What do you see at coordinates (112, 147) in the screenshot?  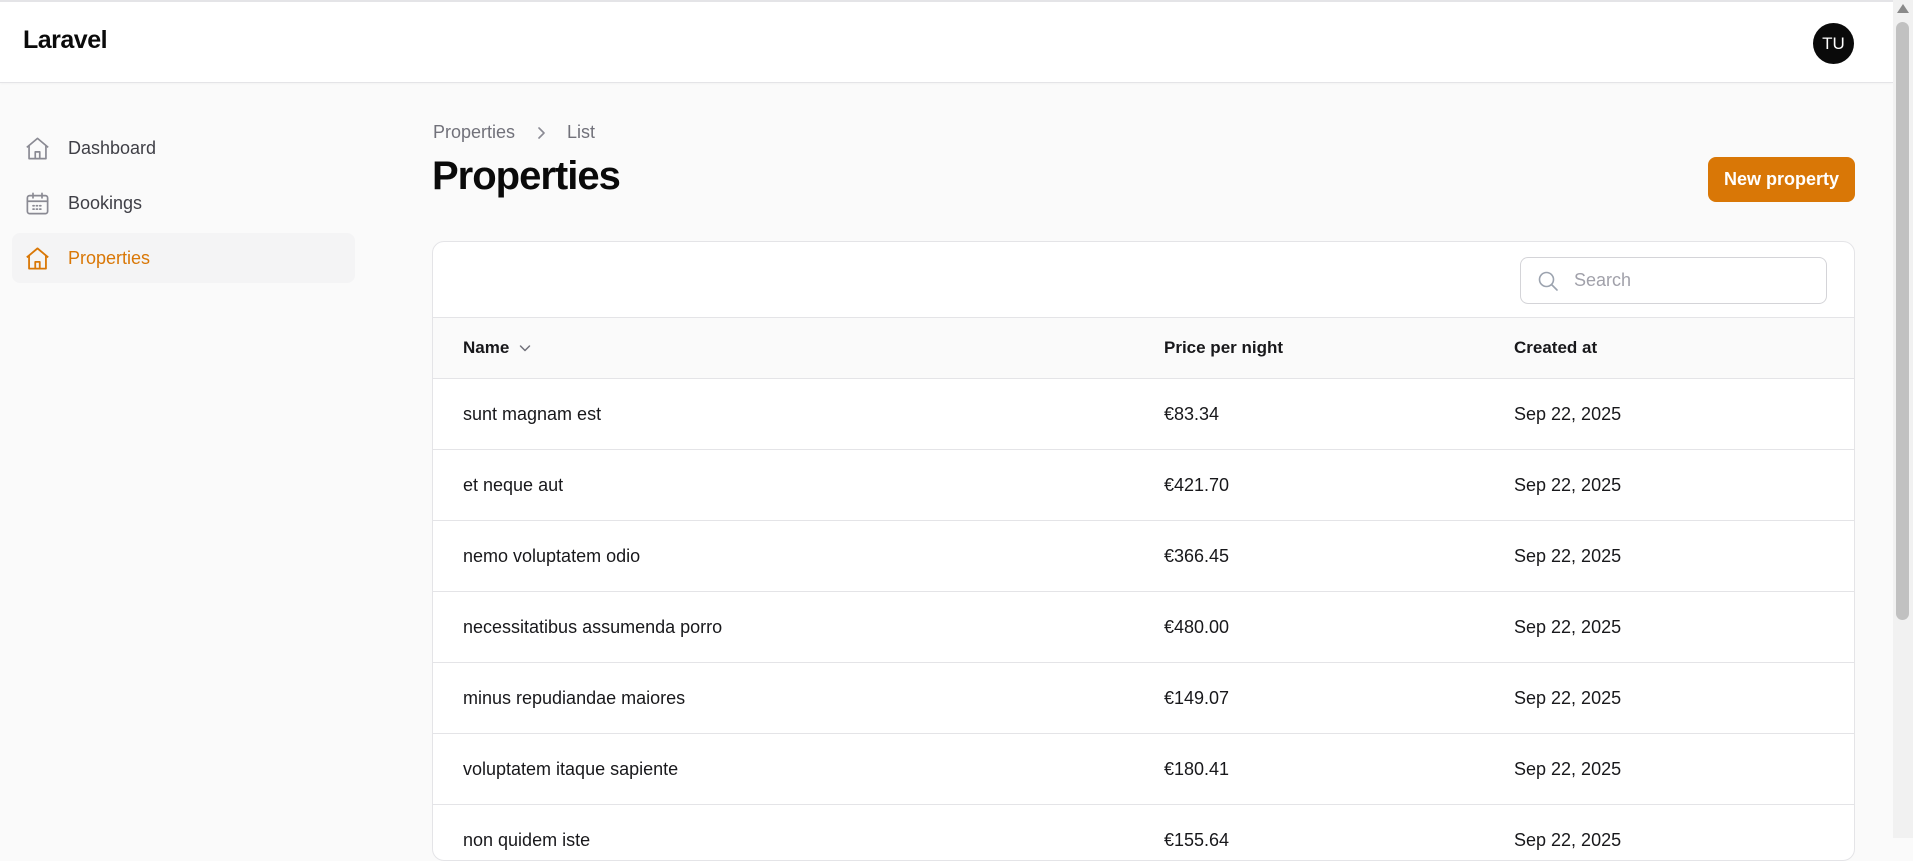 I see `sidebar-item-label: Dashboard` at bounding box center [112, 147].